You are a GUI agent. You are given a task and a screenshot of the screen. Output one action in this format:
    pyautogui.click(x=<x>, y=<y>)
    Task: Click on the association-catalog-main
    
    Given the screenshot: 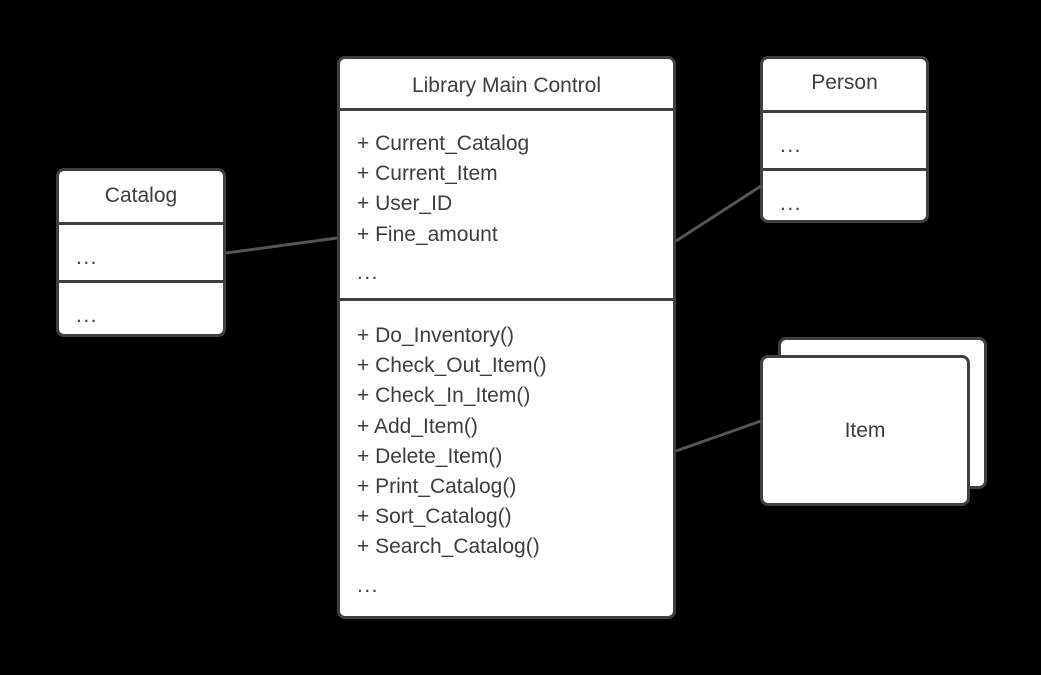 What is the action you would take?
    pyautogui.click(x=281, y=245)
    